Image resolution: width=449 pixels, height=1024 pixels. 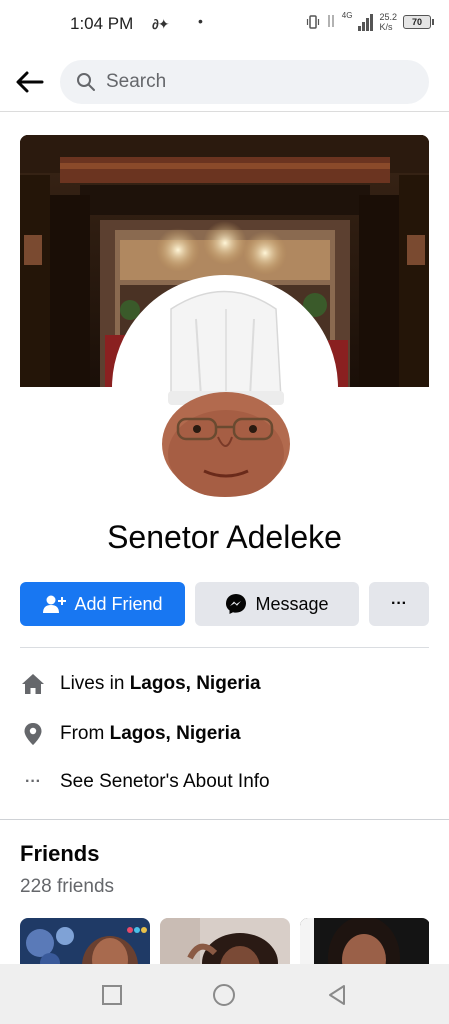 I want to click on location-pin-icon, so click(x=33, y=734).